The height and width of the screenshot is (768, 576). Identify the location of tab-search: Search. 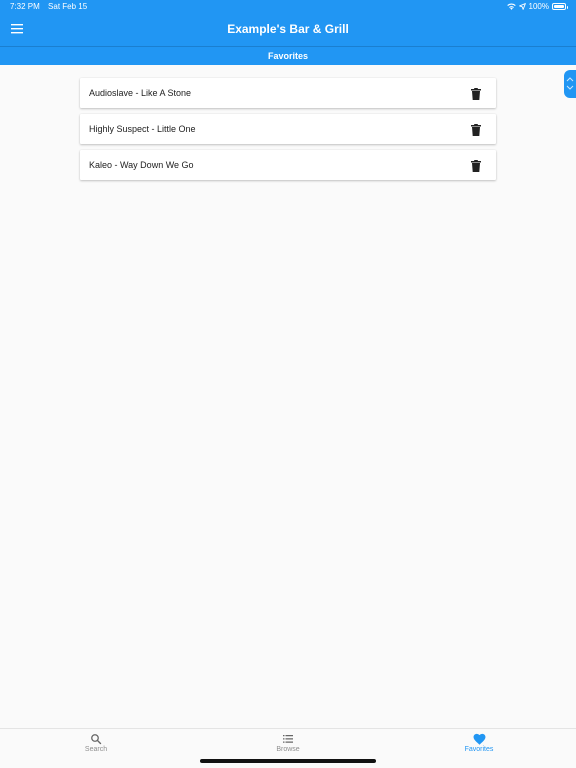
(96, 748).